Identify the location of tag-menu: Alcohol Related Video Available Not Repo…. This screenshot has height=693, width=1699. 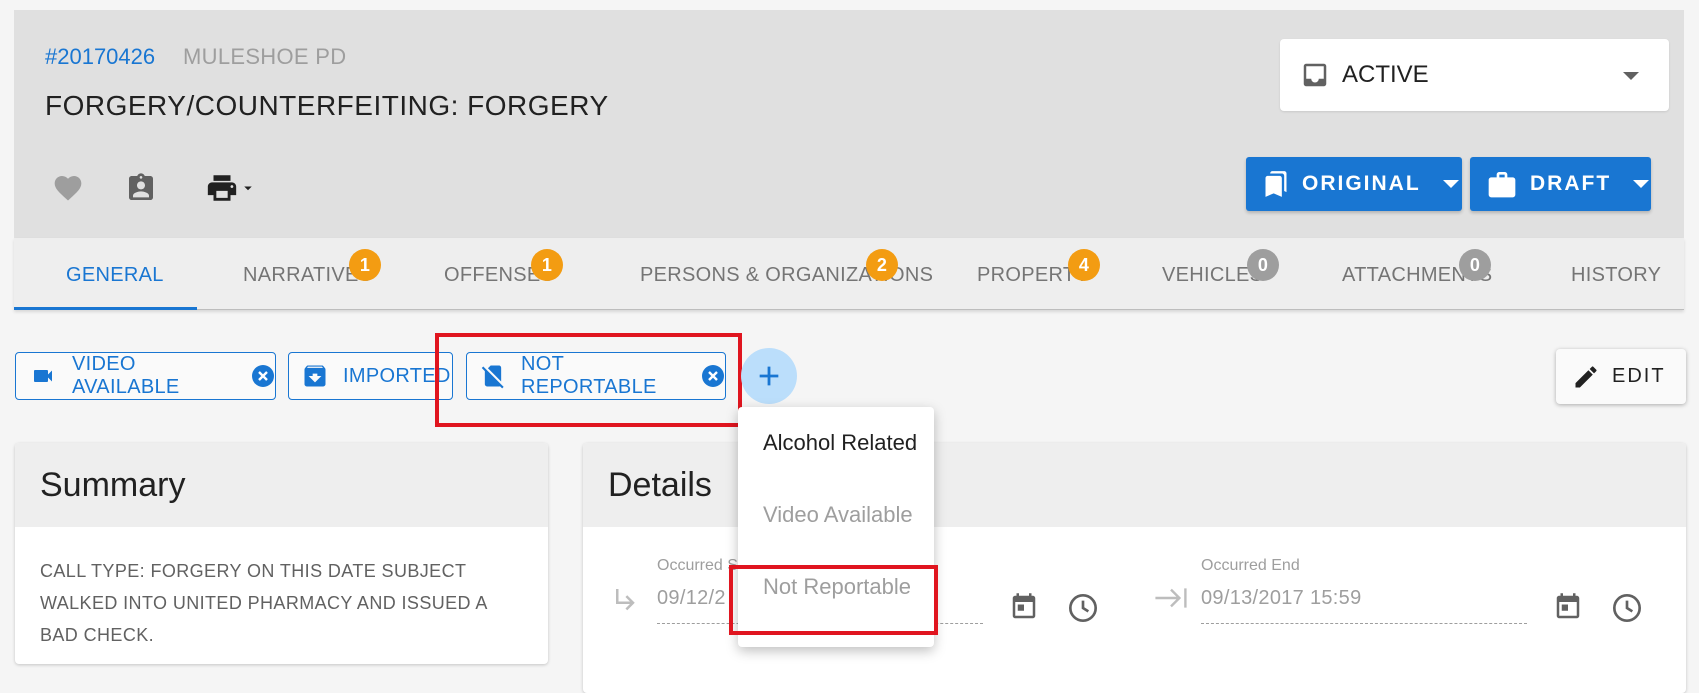
(836, 527).